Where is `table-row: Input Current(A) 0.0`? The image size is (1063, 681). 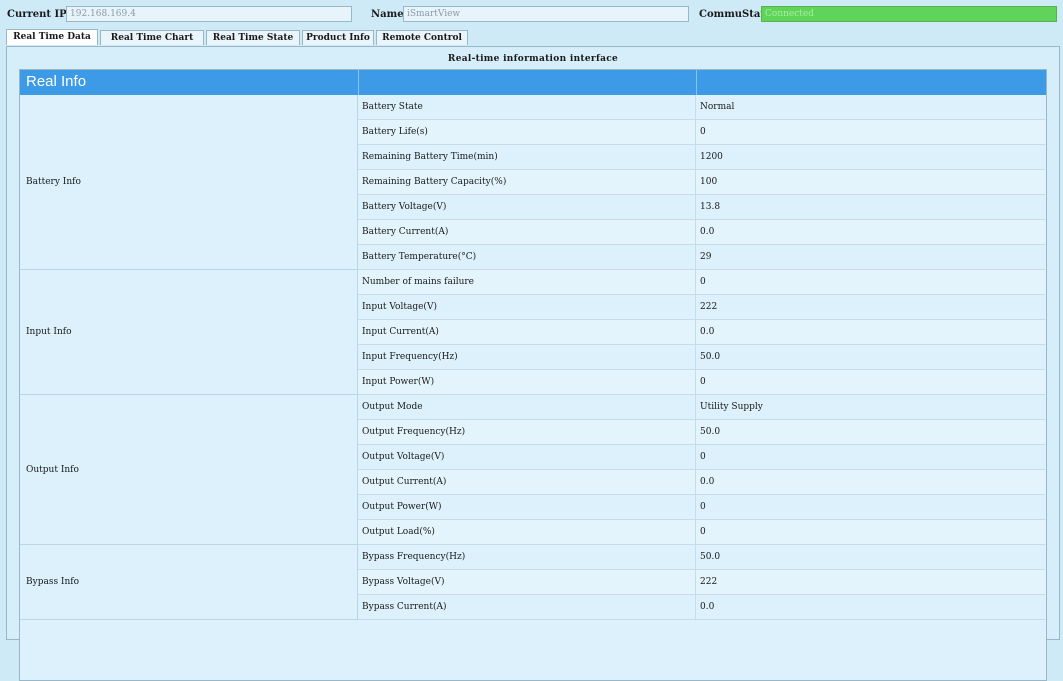
table-row: Input Current(A) 0.0 is located at coordinates (701, 332).